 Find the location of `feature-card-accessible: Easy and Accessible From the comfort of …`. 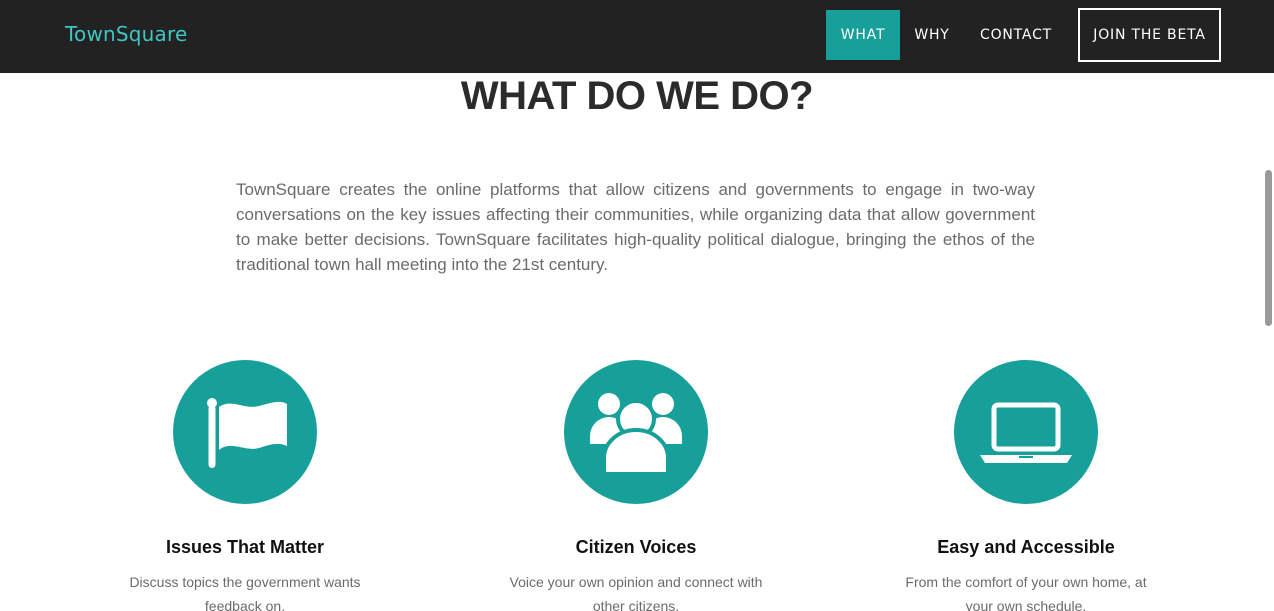

feature-card-accessible: Easy and Accessible From the comfort of … is located at coordinates (1026, 485).